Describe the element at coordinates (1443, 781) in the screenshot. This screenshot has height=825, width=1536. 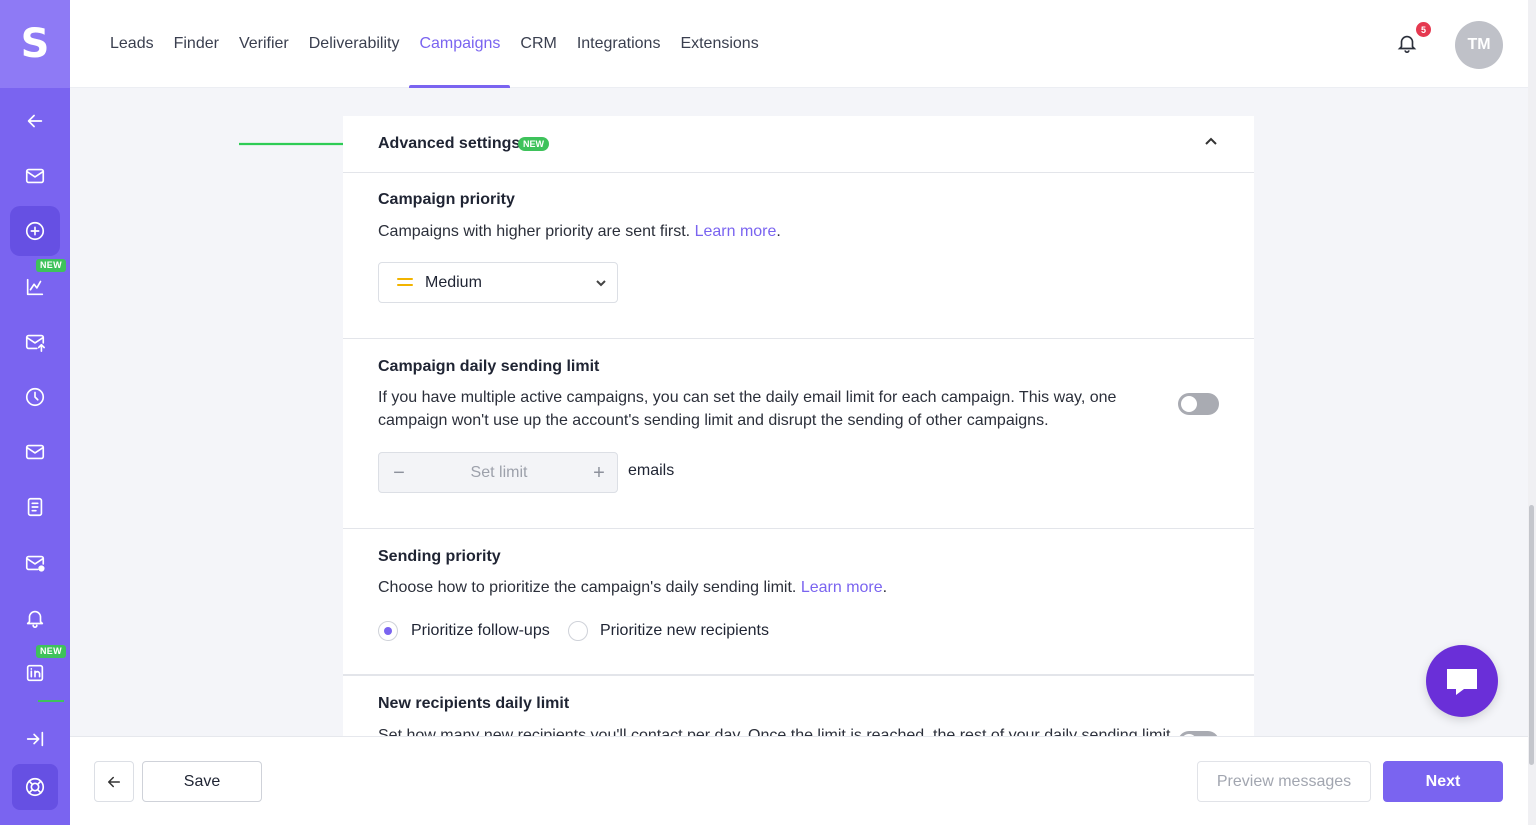
I see `next-button: Next` at that location.